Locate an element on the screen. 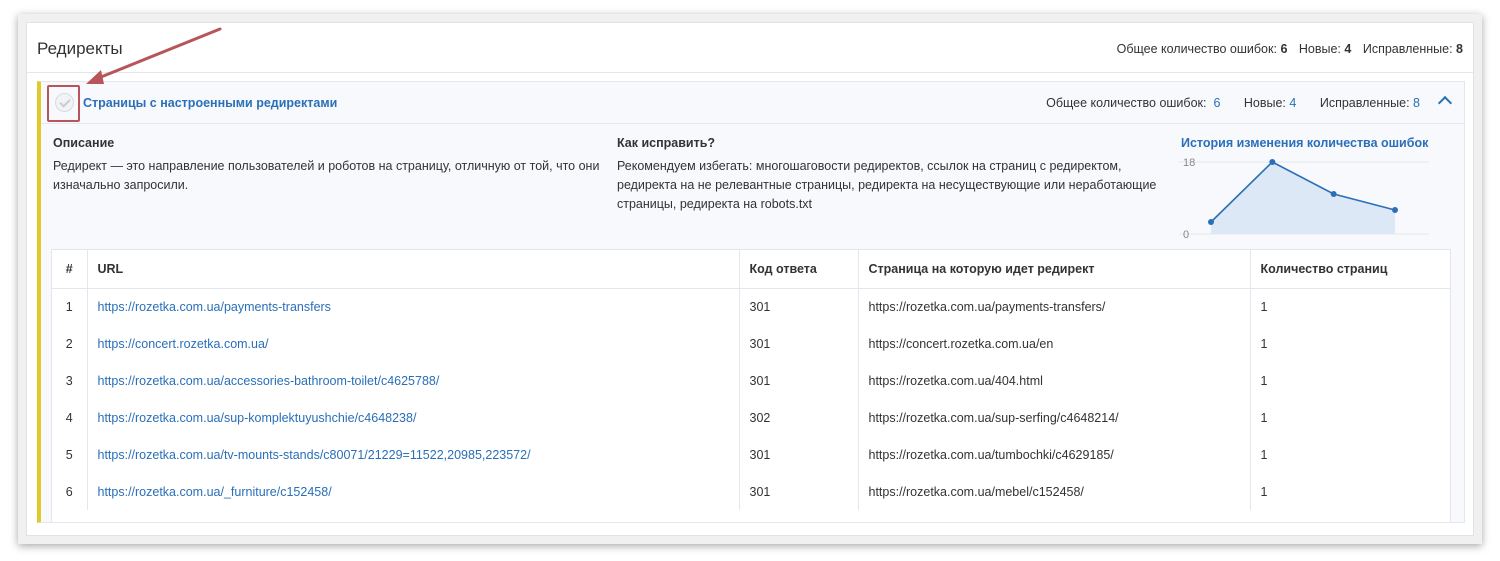 The height and width of the screenshot is (561, 1500). section-total-value: 6 is located at coordinates (1217, 103).